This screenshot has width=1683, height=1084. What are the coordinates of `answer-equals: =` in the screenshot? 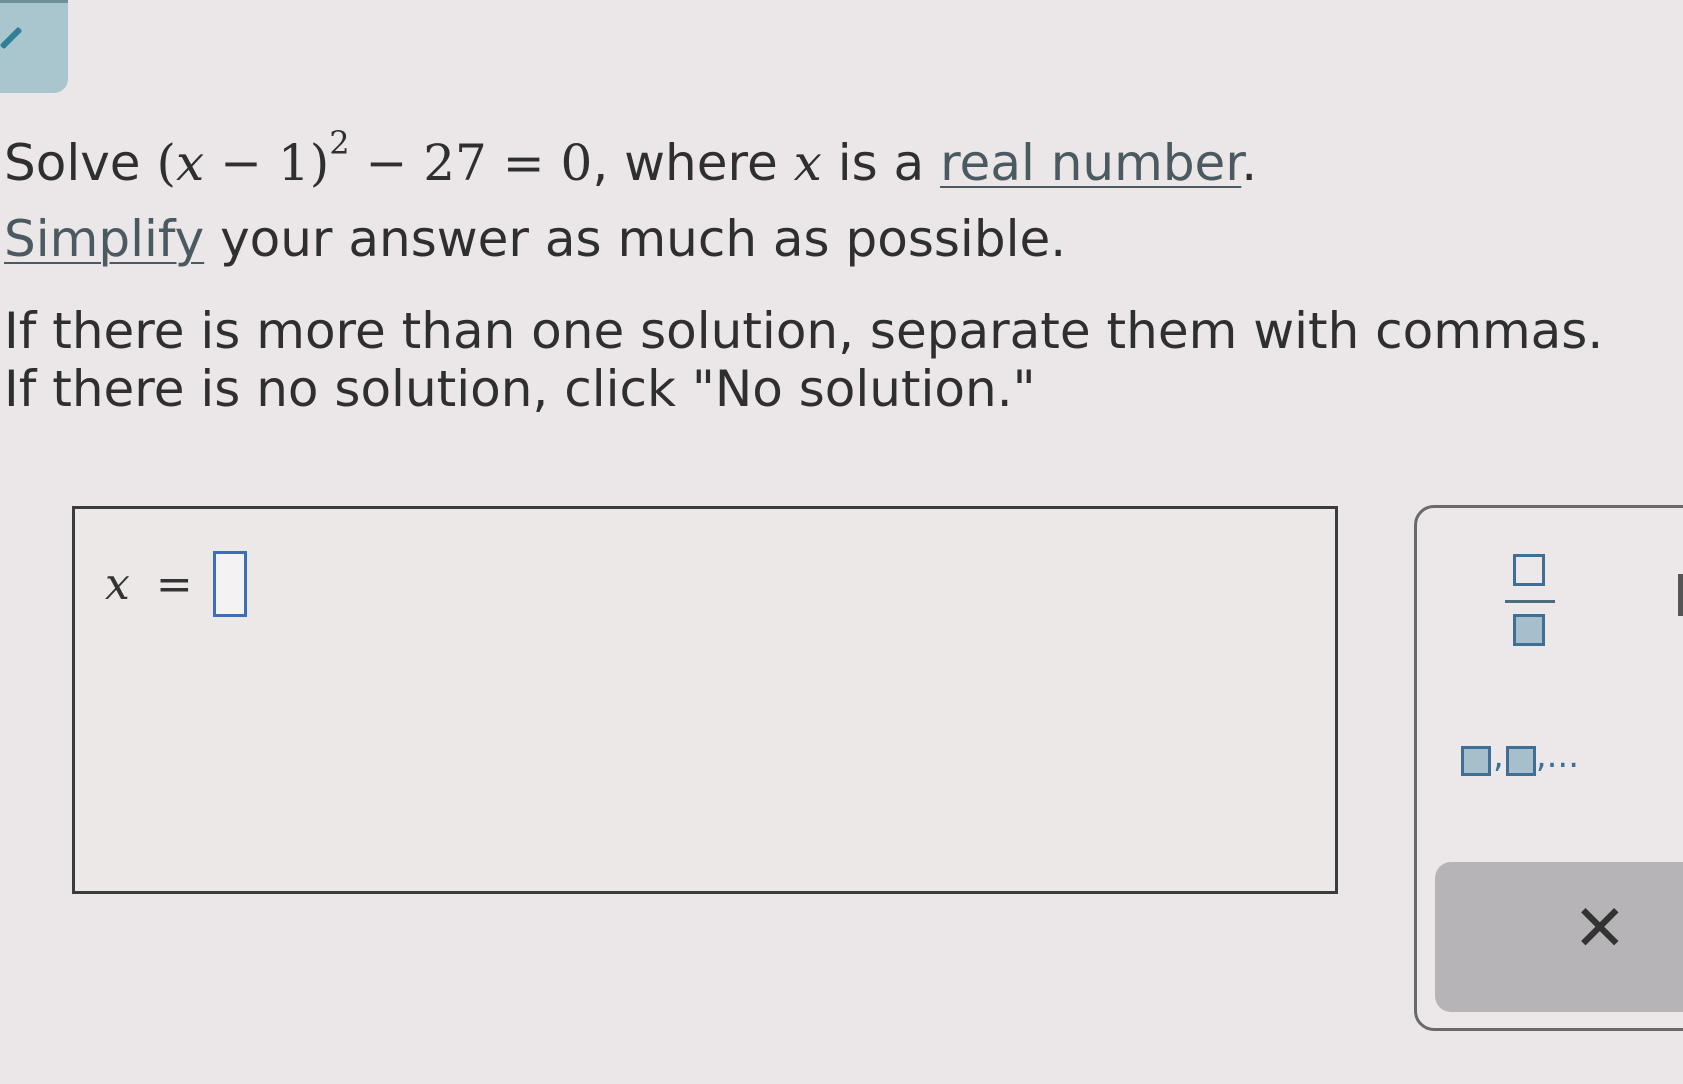 It's located at (174, 584).